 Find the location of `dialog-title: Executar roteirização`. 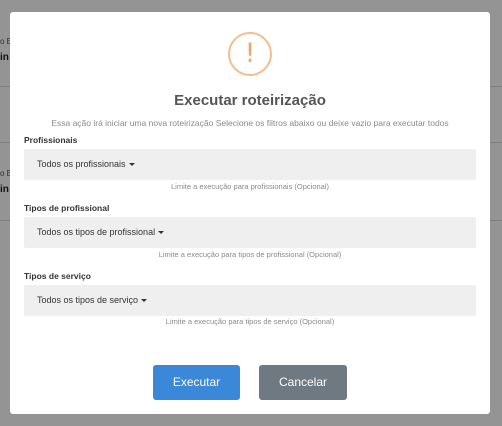

dialog-title: Executar roteirização is located at coordinates (250, 100).